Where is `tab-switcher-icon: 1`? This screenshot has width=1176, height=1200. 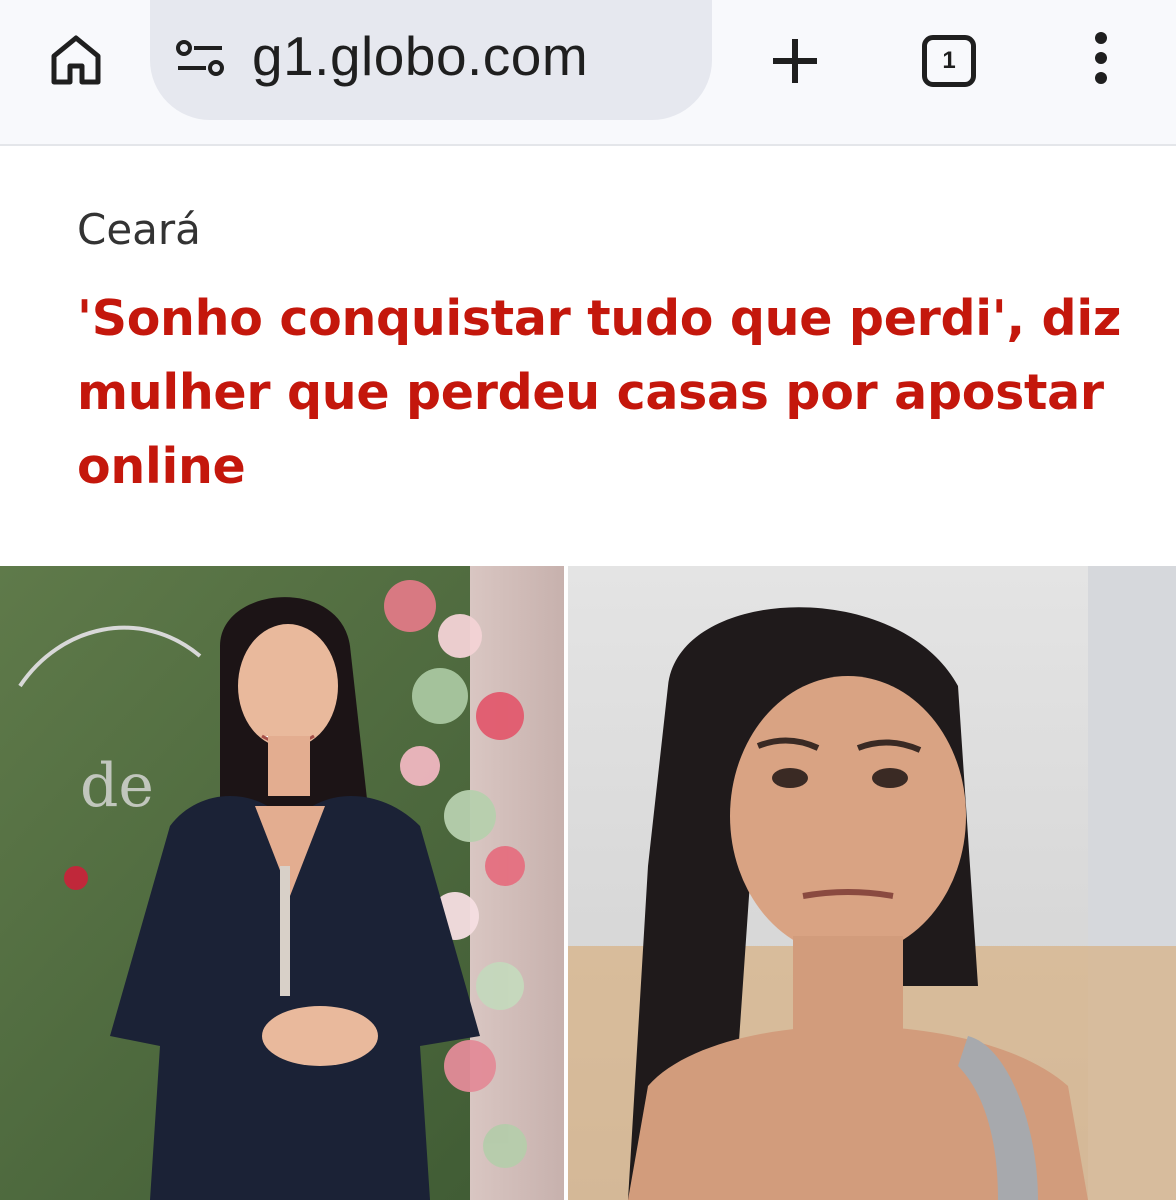
tab-switcher-icon: 1 is located at coordinates (949, 61).